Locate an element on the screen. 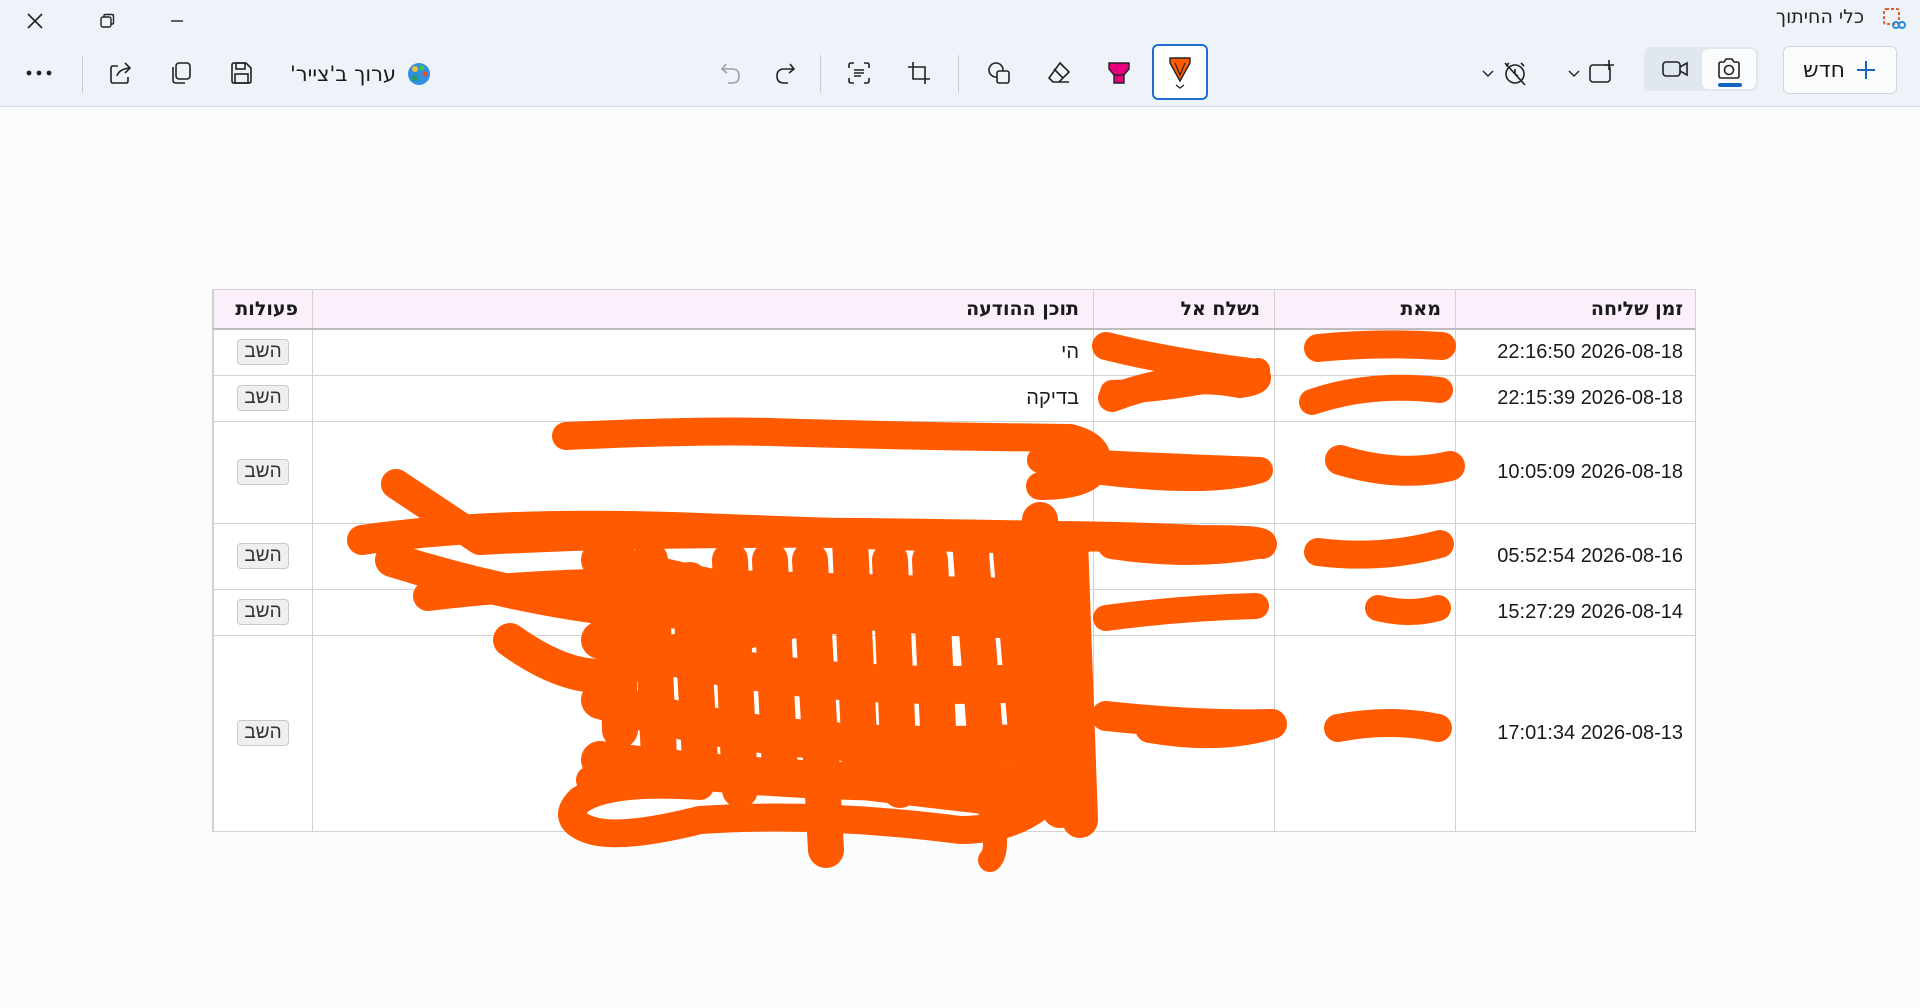  table-row: 2026-08-18 10:05:09 השב is located at coordinates (954, 472).